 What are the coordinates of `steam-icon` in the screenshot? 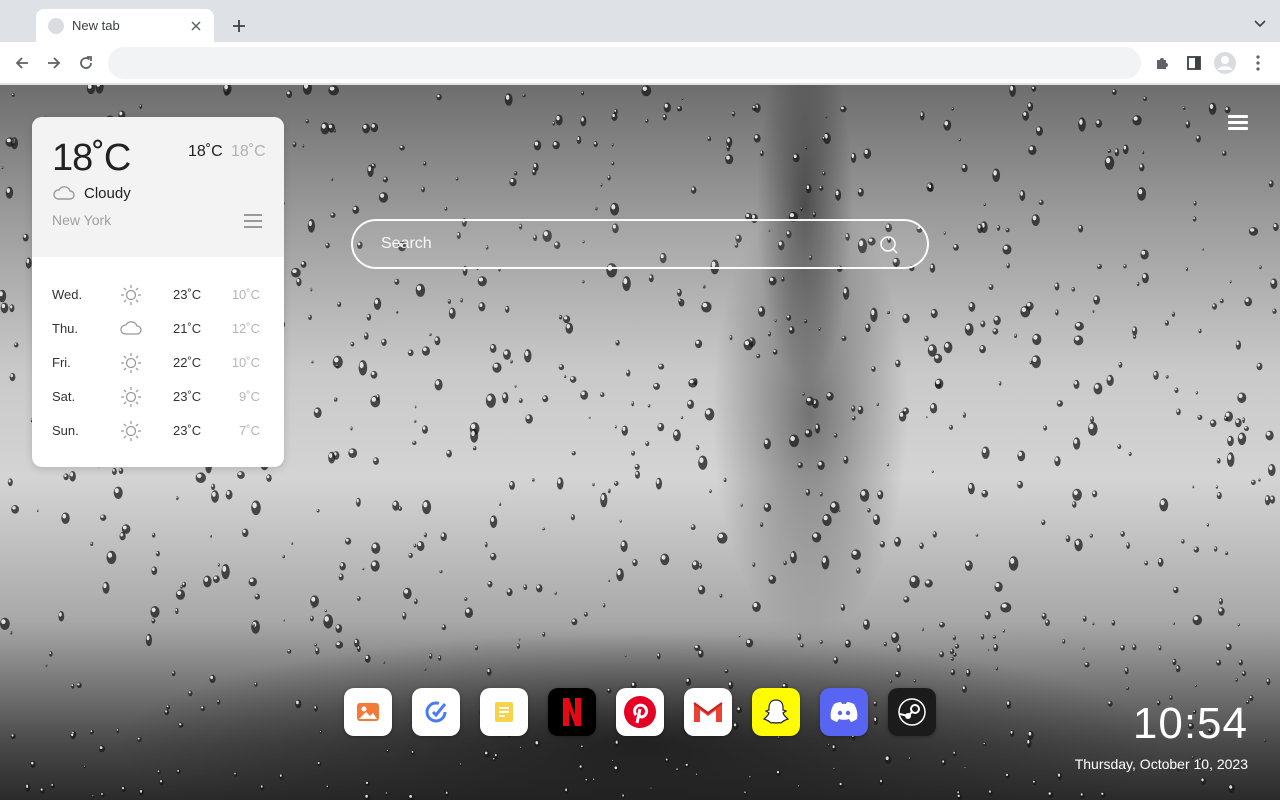 It's located at (912, 712).